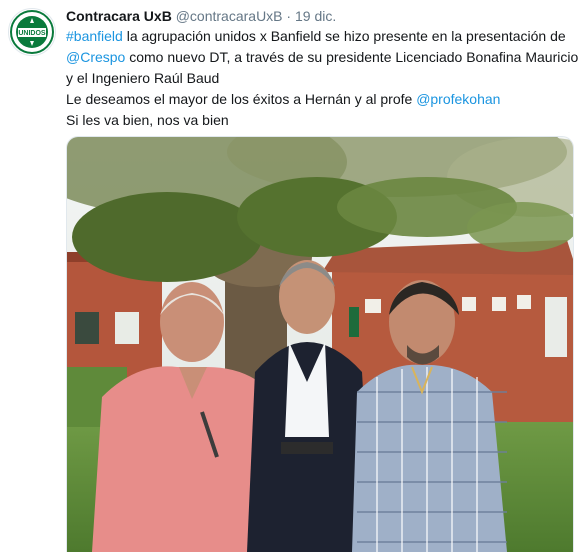 The height and width of the screenshot is (552, 578). Describe the element at coordinates (143, 78) in the screenshot. I see `tweet-line-3: y el Ingeniero Raúl Baud` at that location.